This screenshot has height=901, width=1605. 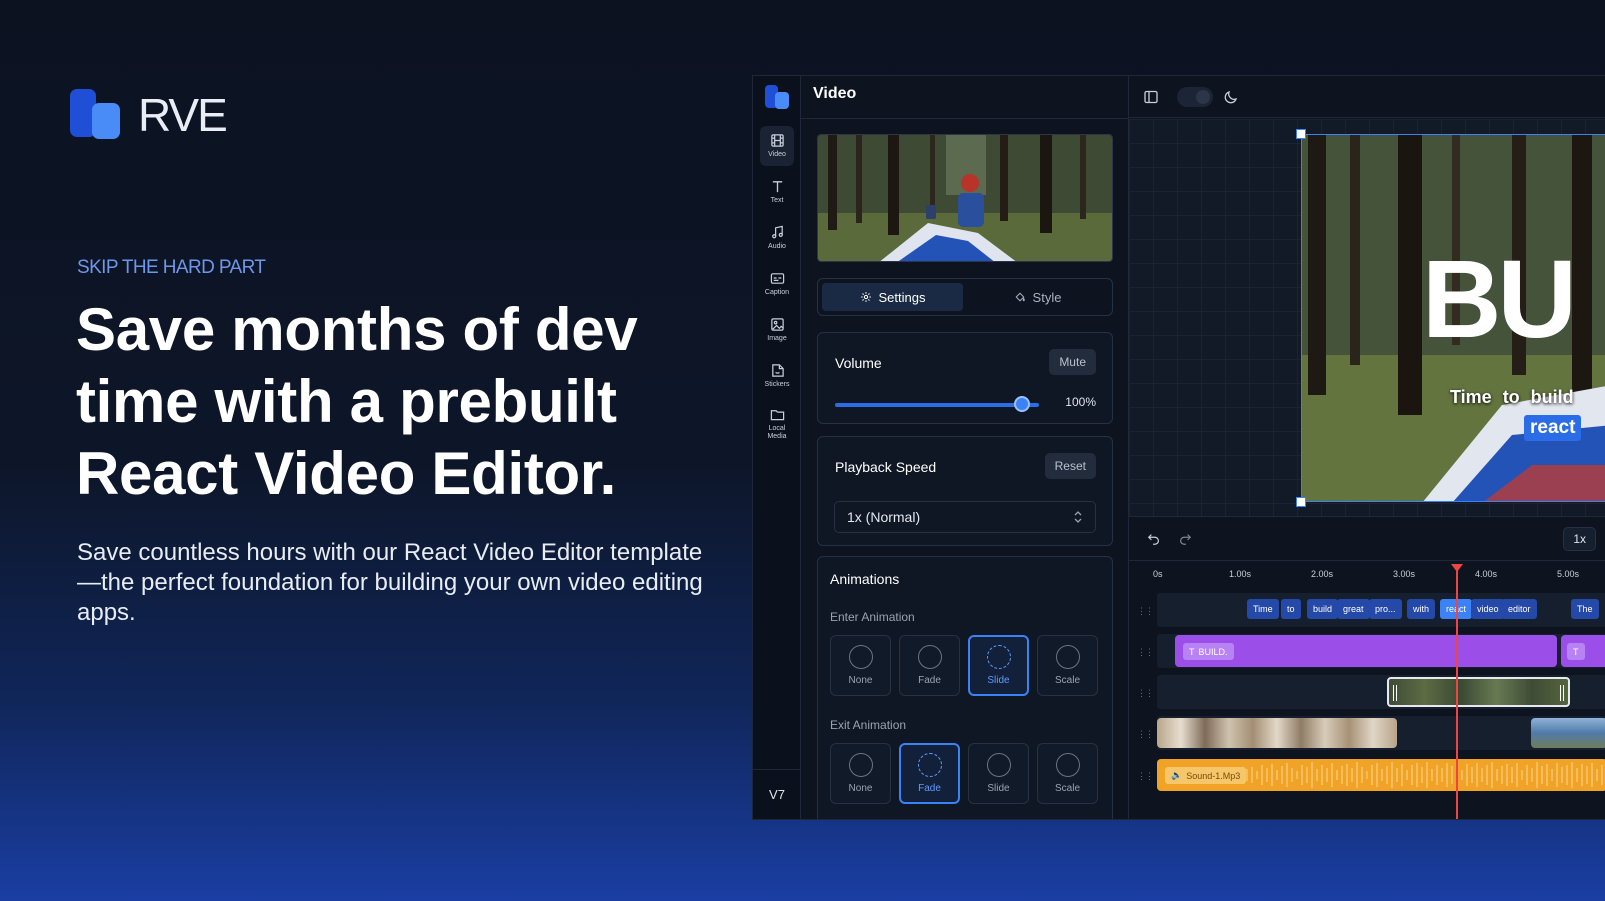 What do you see at coordinates (865, 297) in the screenshot?
I see `gear-icon` at bounding box center [865, 297].